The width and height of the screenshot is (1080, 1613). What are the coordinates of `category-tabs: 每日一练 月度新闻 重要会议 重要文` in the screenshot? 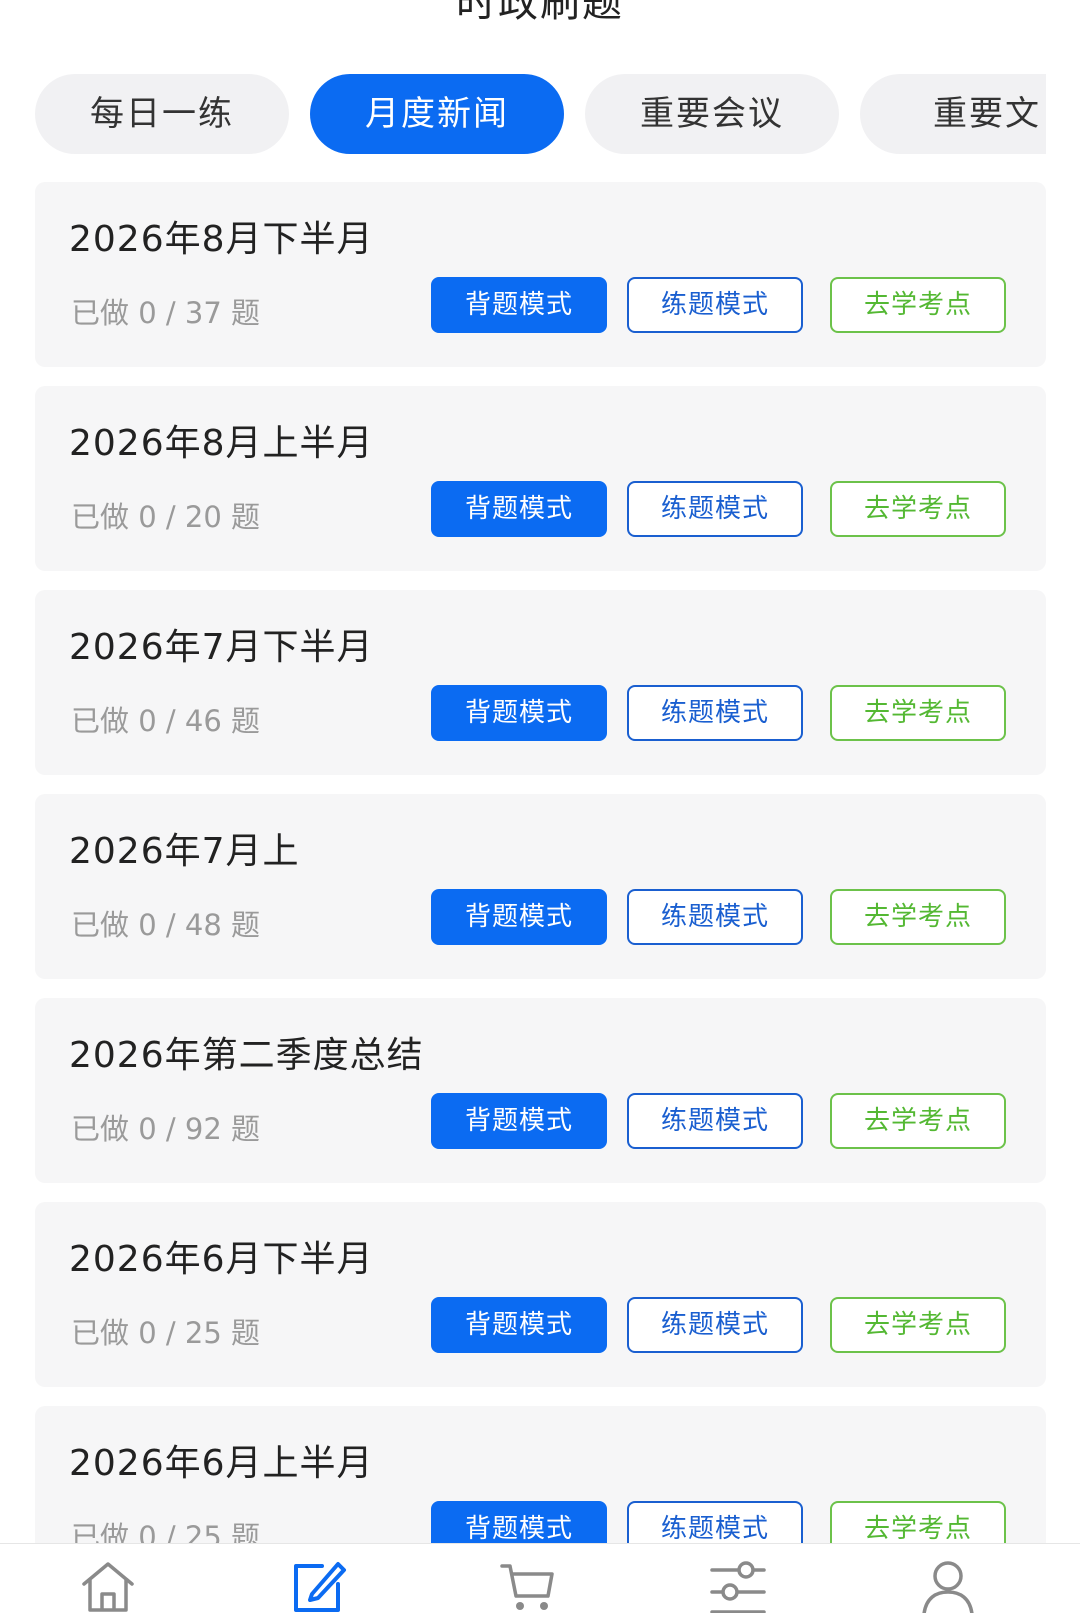 It's located at (540, 114).